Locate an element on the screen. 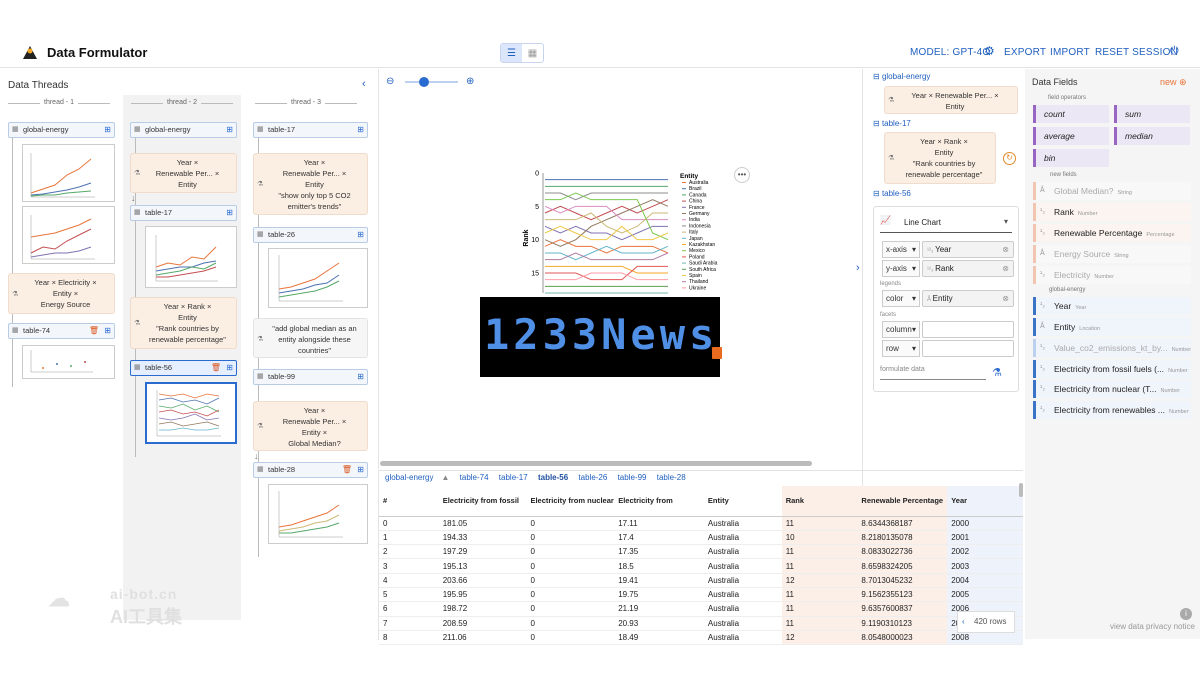  chevron-down-icon: ▾ is located at coordinates (1006, 221).